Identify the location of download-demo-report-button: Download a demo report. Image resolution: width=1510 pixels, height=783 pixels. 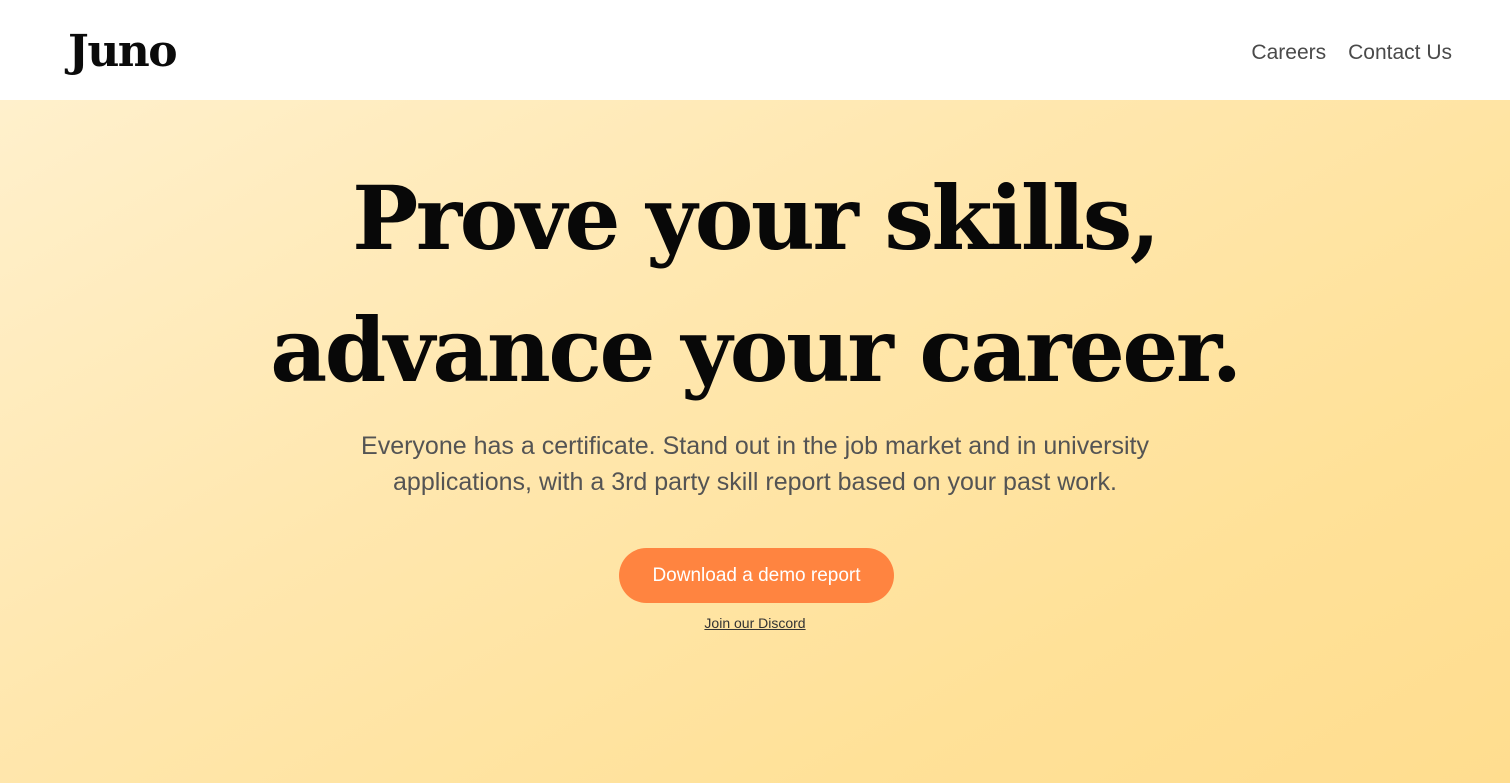
(756, 575).